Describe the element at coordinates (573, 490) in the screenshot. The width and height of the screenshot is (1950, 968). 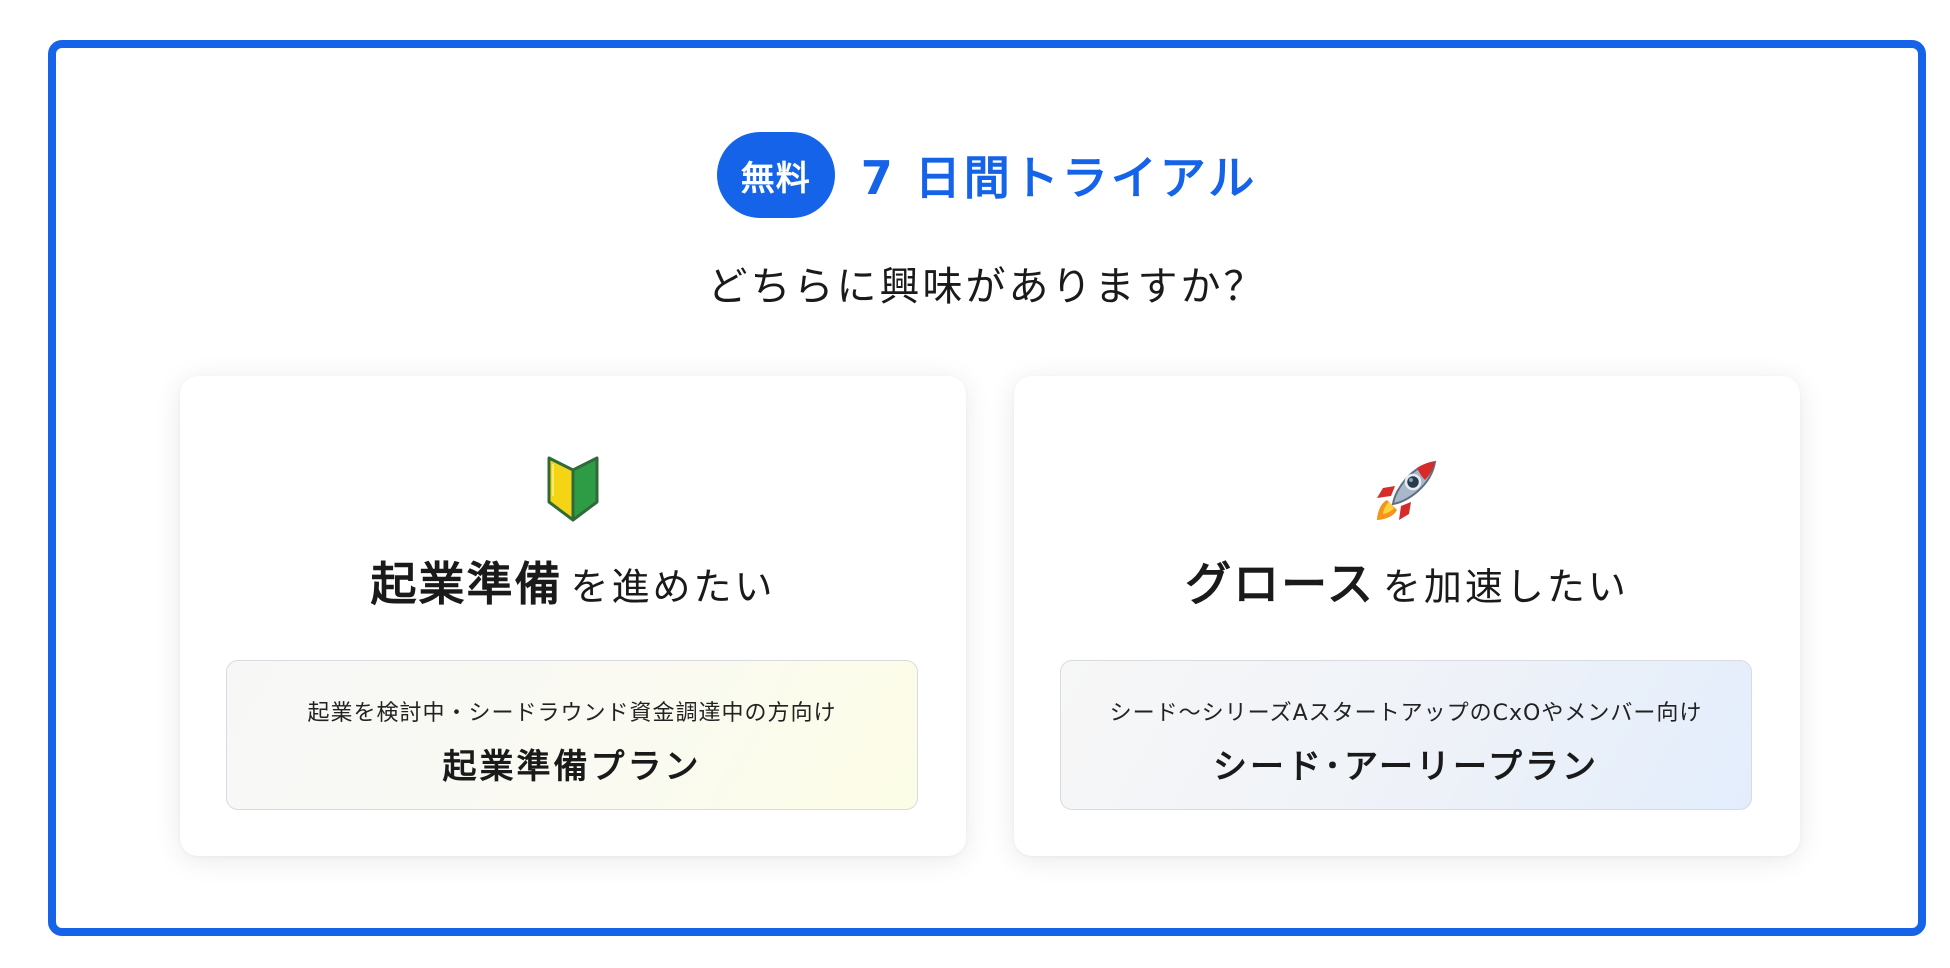
I see `beginner-mark-icon` at that location.